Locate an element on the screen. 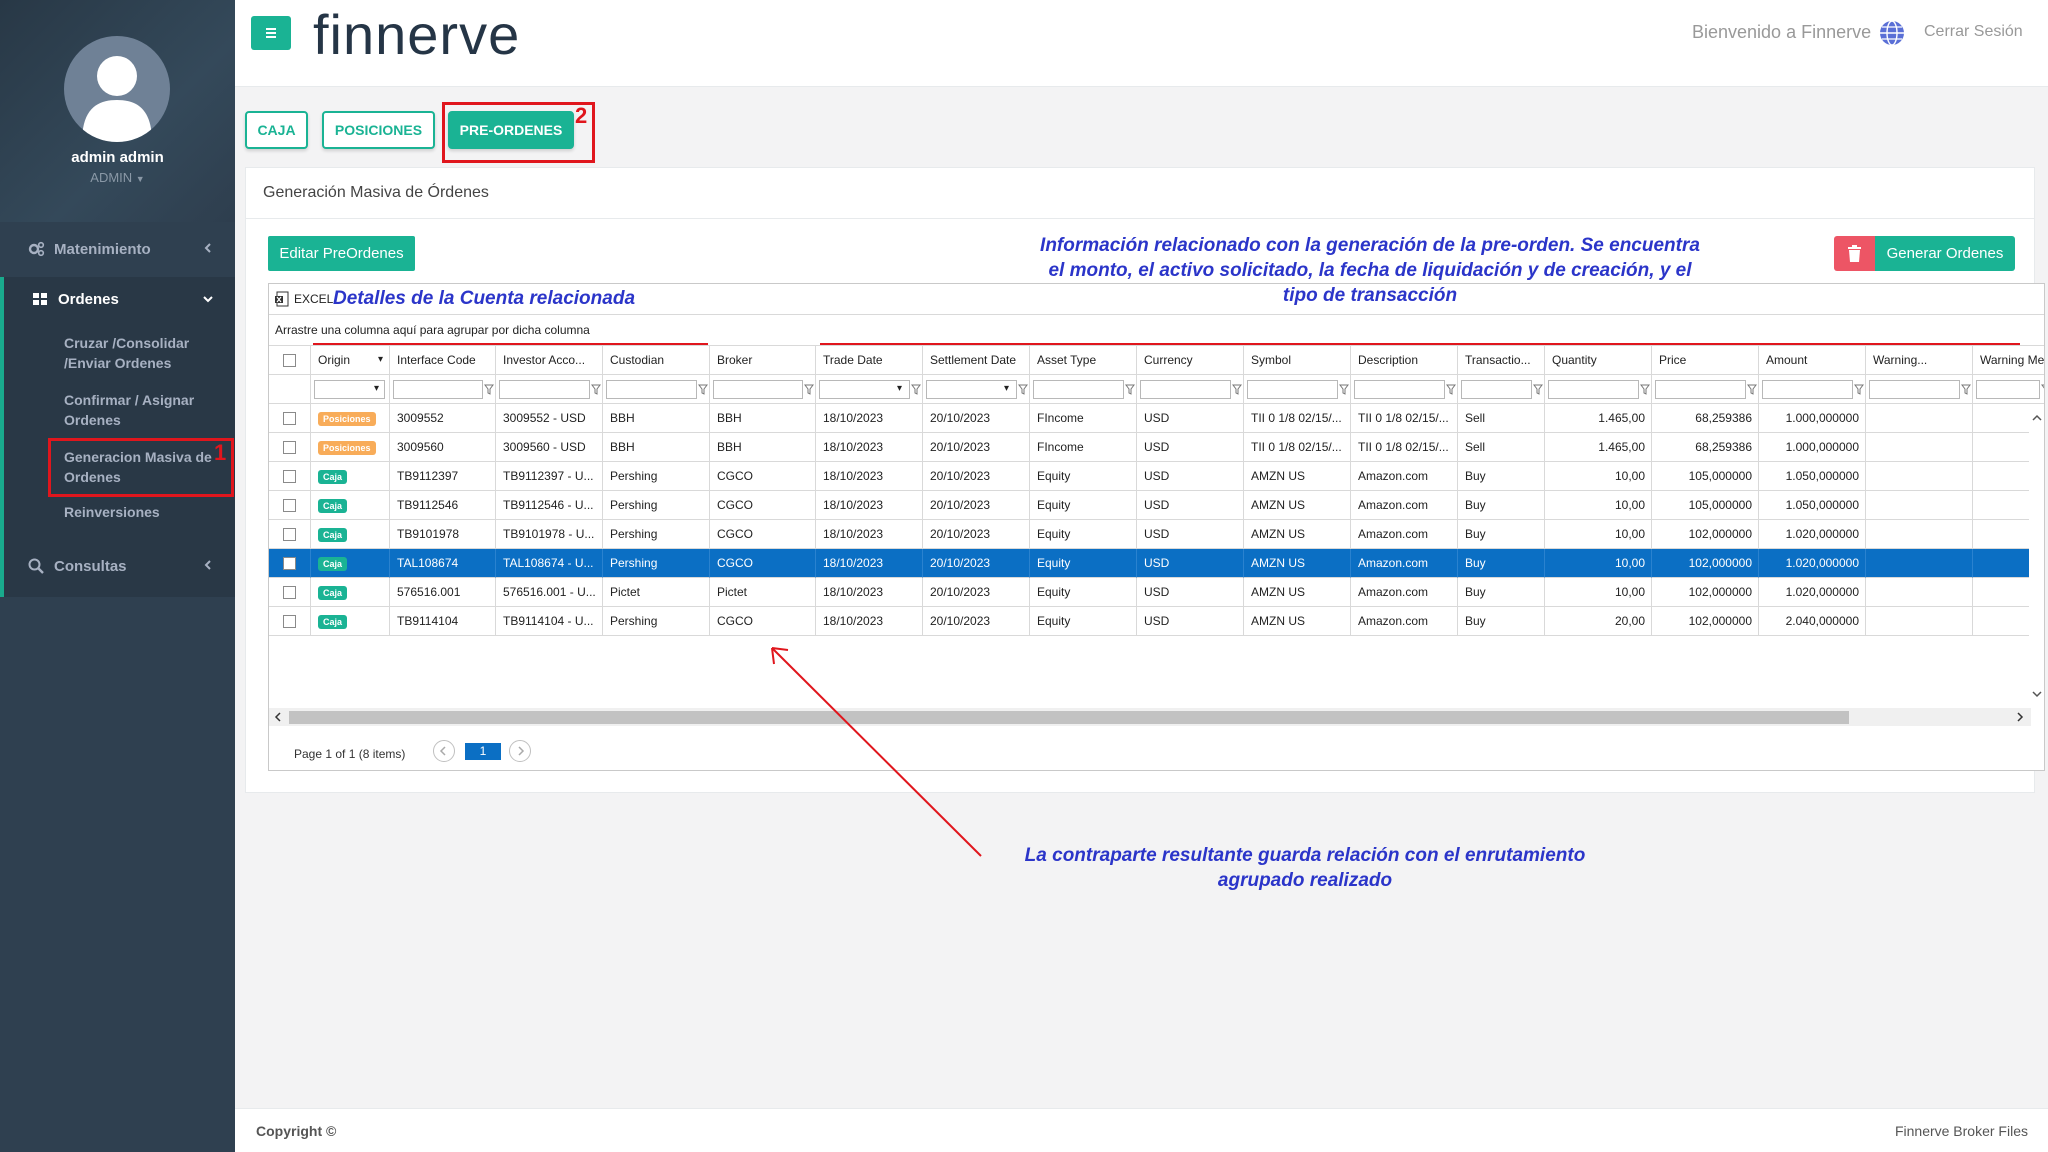 The height and width of the screenshot is (1152, 2048). page-number-button: 1 is located at coordinates (483, 751).